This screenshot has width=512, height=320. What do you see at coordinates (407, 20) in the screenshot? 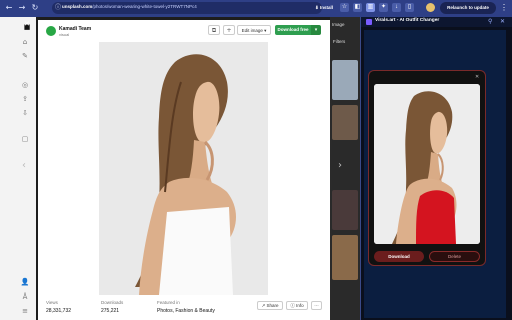
I see `side-panel-title: Virals.art - AI Outfit Changer` at bounding box center [407, 20].